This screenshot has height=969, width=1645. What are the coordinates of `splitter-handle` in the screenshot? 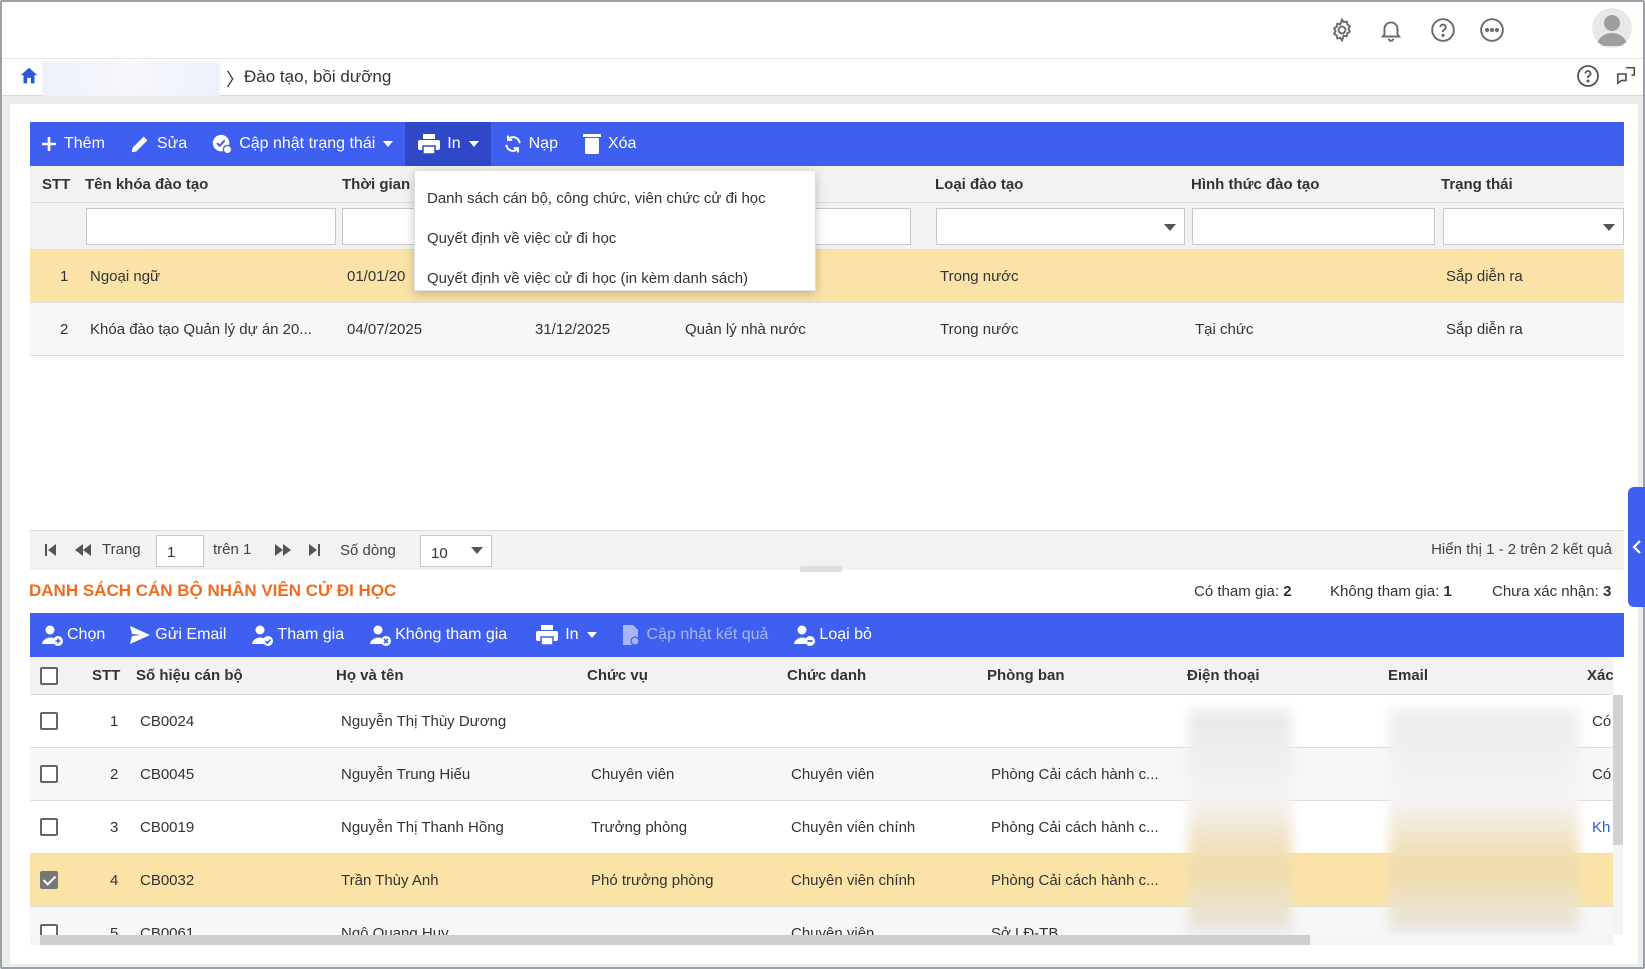 It's located at (821, 569).